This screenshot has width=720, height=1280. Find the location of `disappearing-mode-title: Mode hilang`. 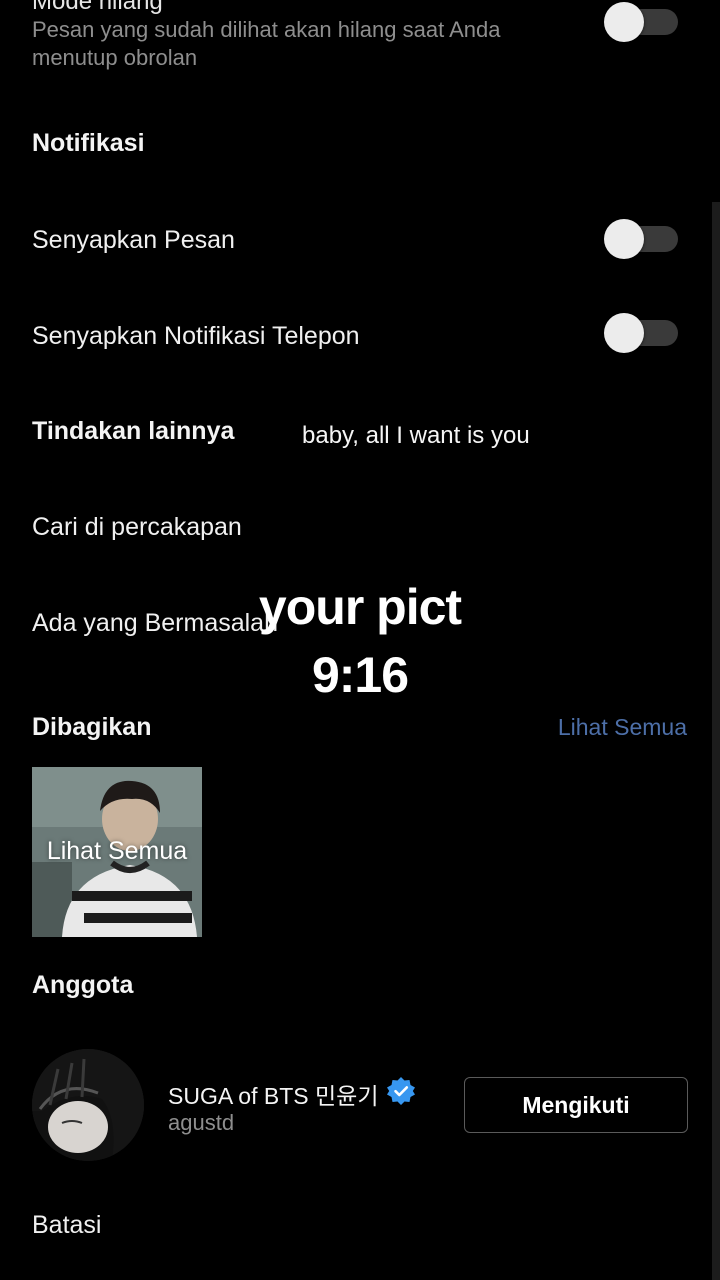

disappearing-mode-title: Mode hilang is located at coordinates (97, 7).